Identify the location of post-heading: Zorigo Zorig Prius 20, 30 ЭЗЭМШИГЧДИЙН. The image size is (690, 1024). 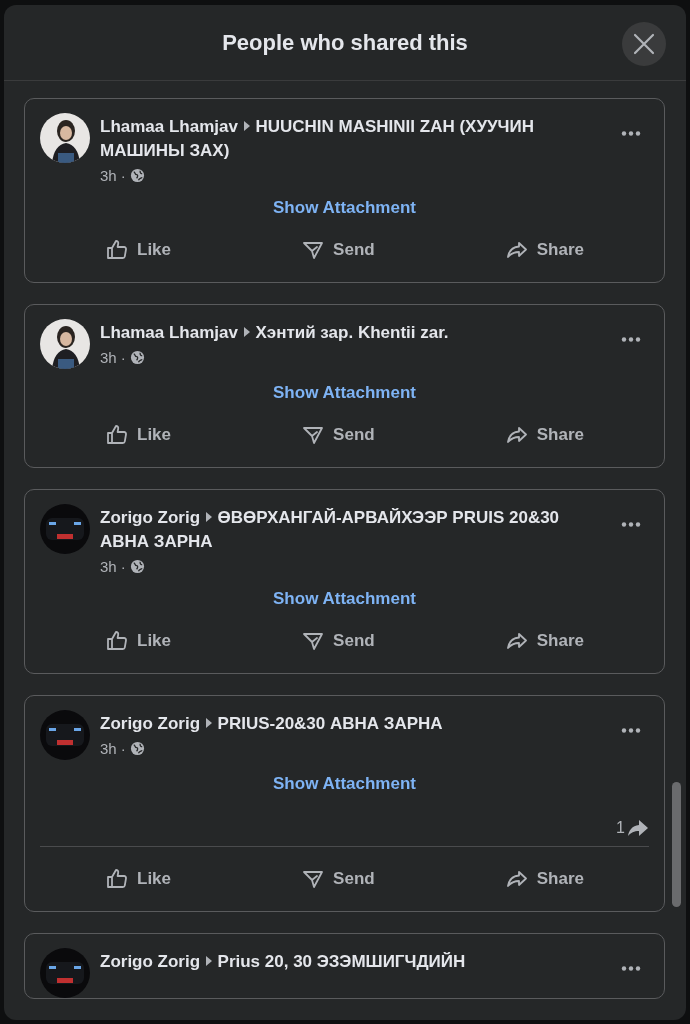
(283, 962).